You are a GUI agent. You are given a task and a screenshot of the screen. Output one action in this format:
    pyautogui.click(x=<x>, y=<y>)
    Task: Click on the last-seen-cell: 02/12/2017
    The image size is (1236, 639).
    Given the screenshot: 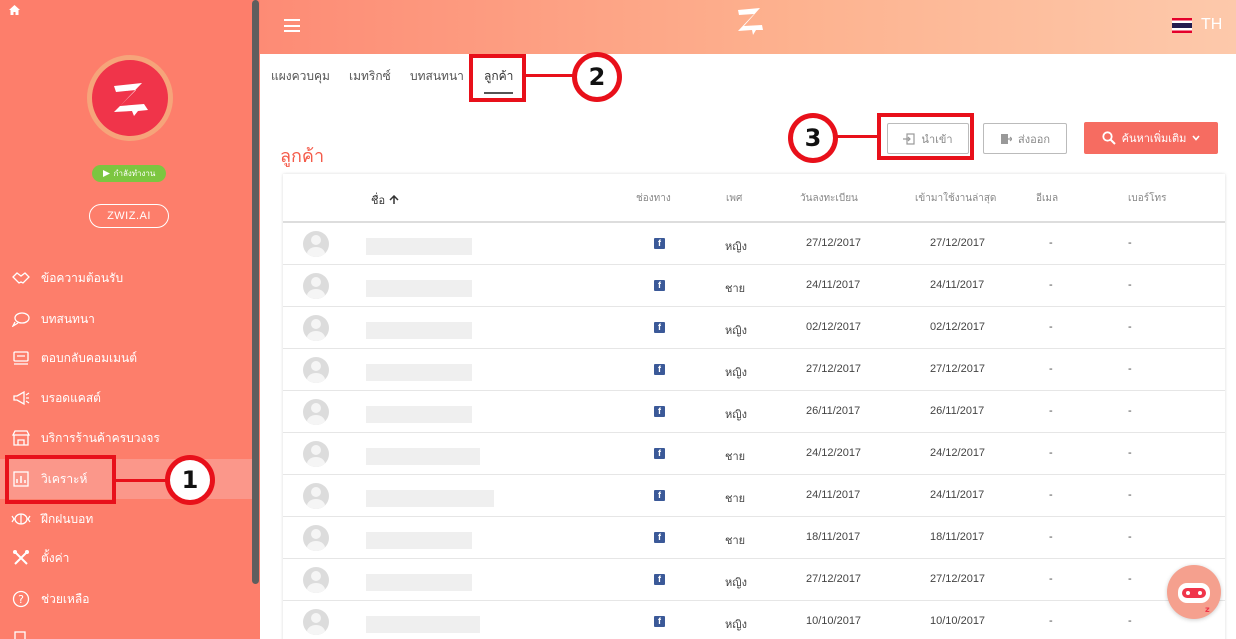 What is the action you would take?
    pyautogui.click(x=958, y=327)
    